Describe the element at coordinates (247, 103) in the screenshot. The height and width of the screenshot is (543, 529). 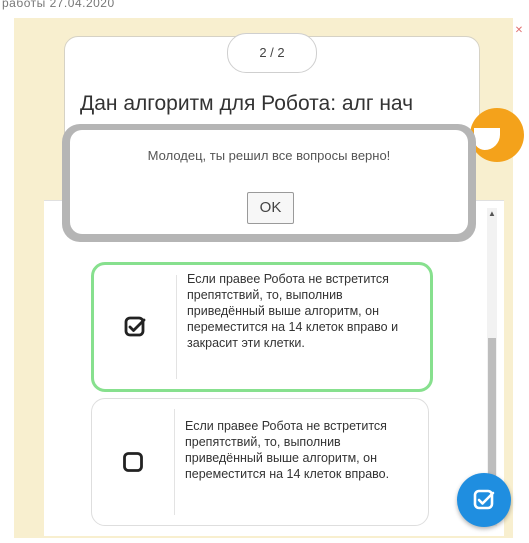
I see `question-text: Дан алгоритм для Робота: алг нач` at that location.